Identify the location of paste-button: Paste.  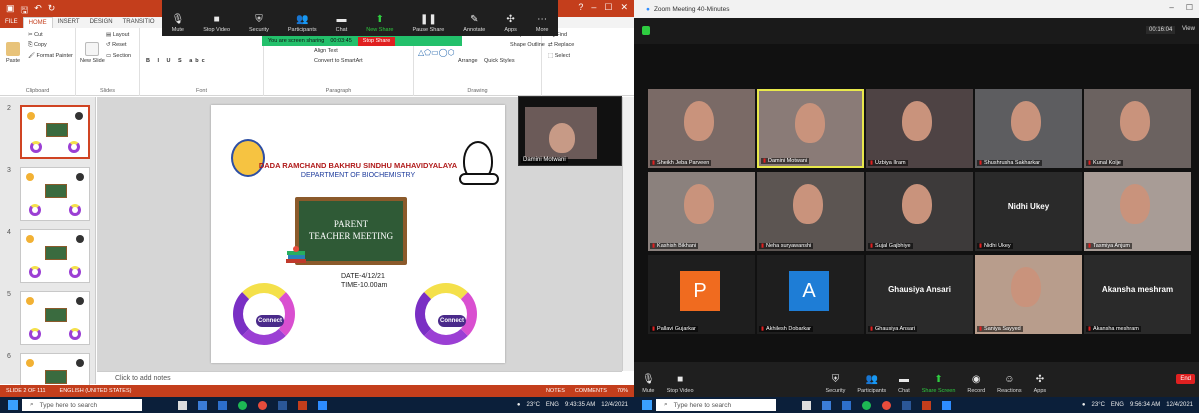
(13, 53).